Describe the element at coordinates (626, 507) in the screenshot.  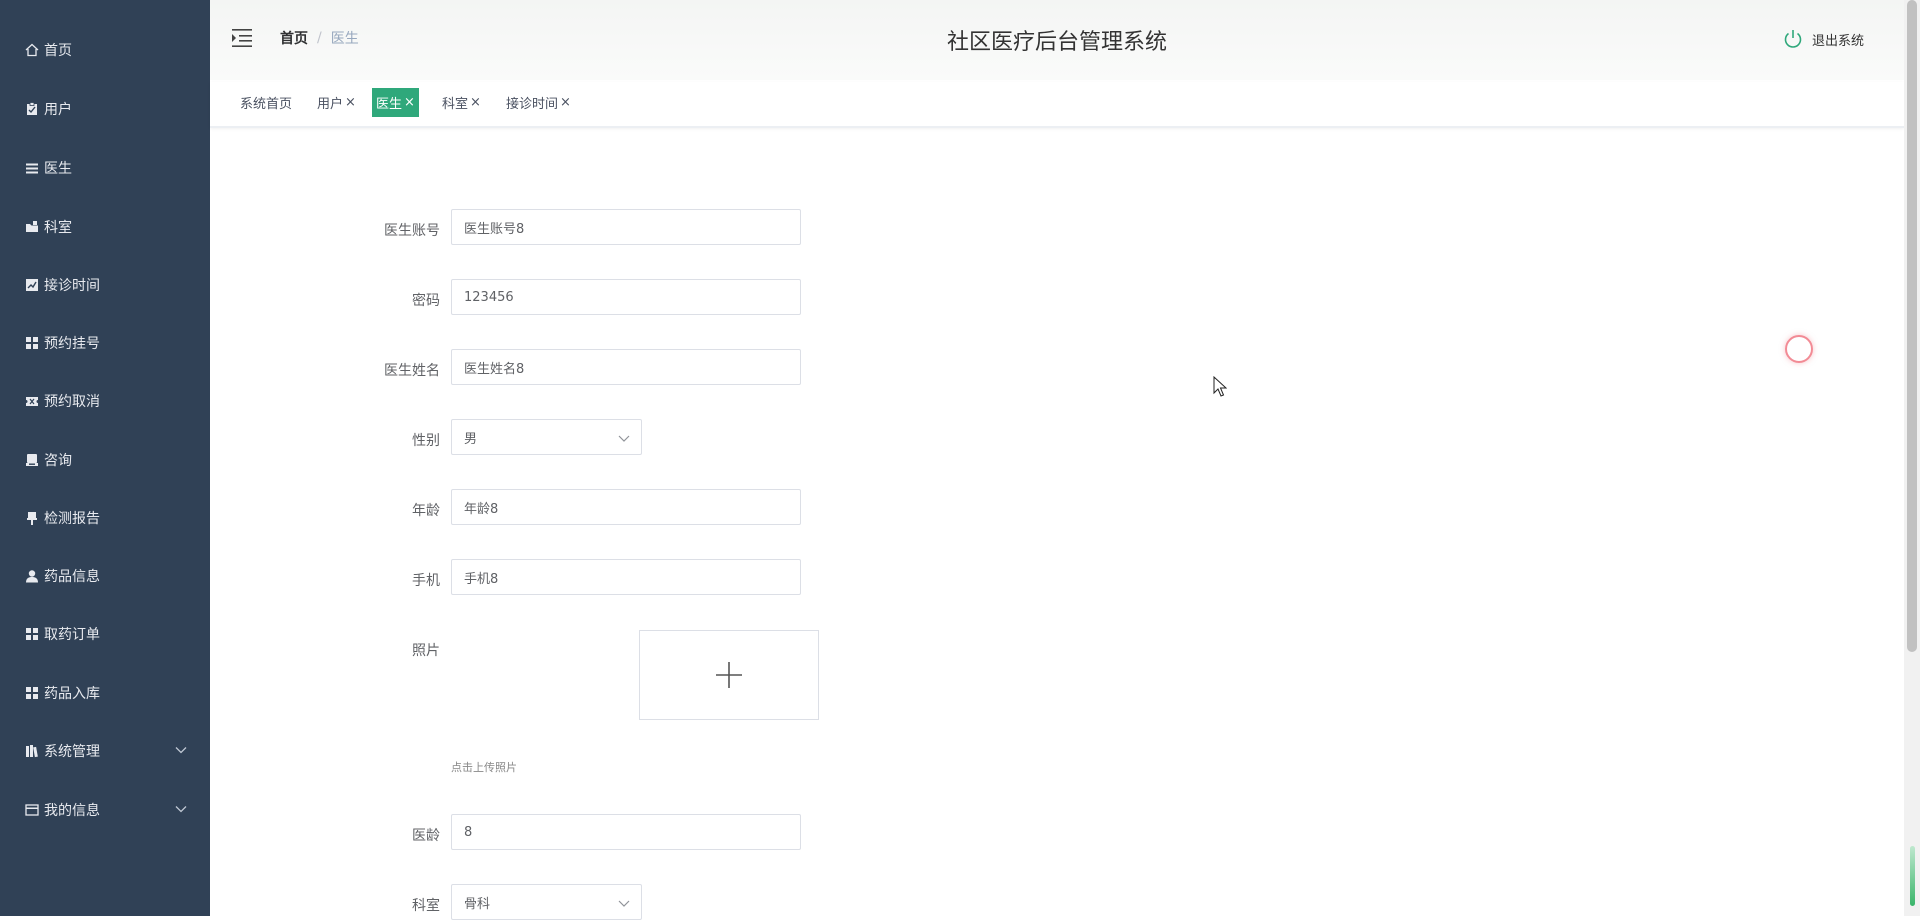
I see `age-input` at that location.